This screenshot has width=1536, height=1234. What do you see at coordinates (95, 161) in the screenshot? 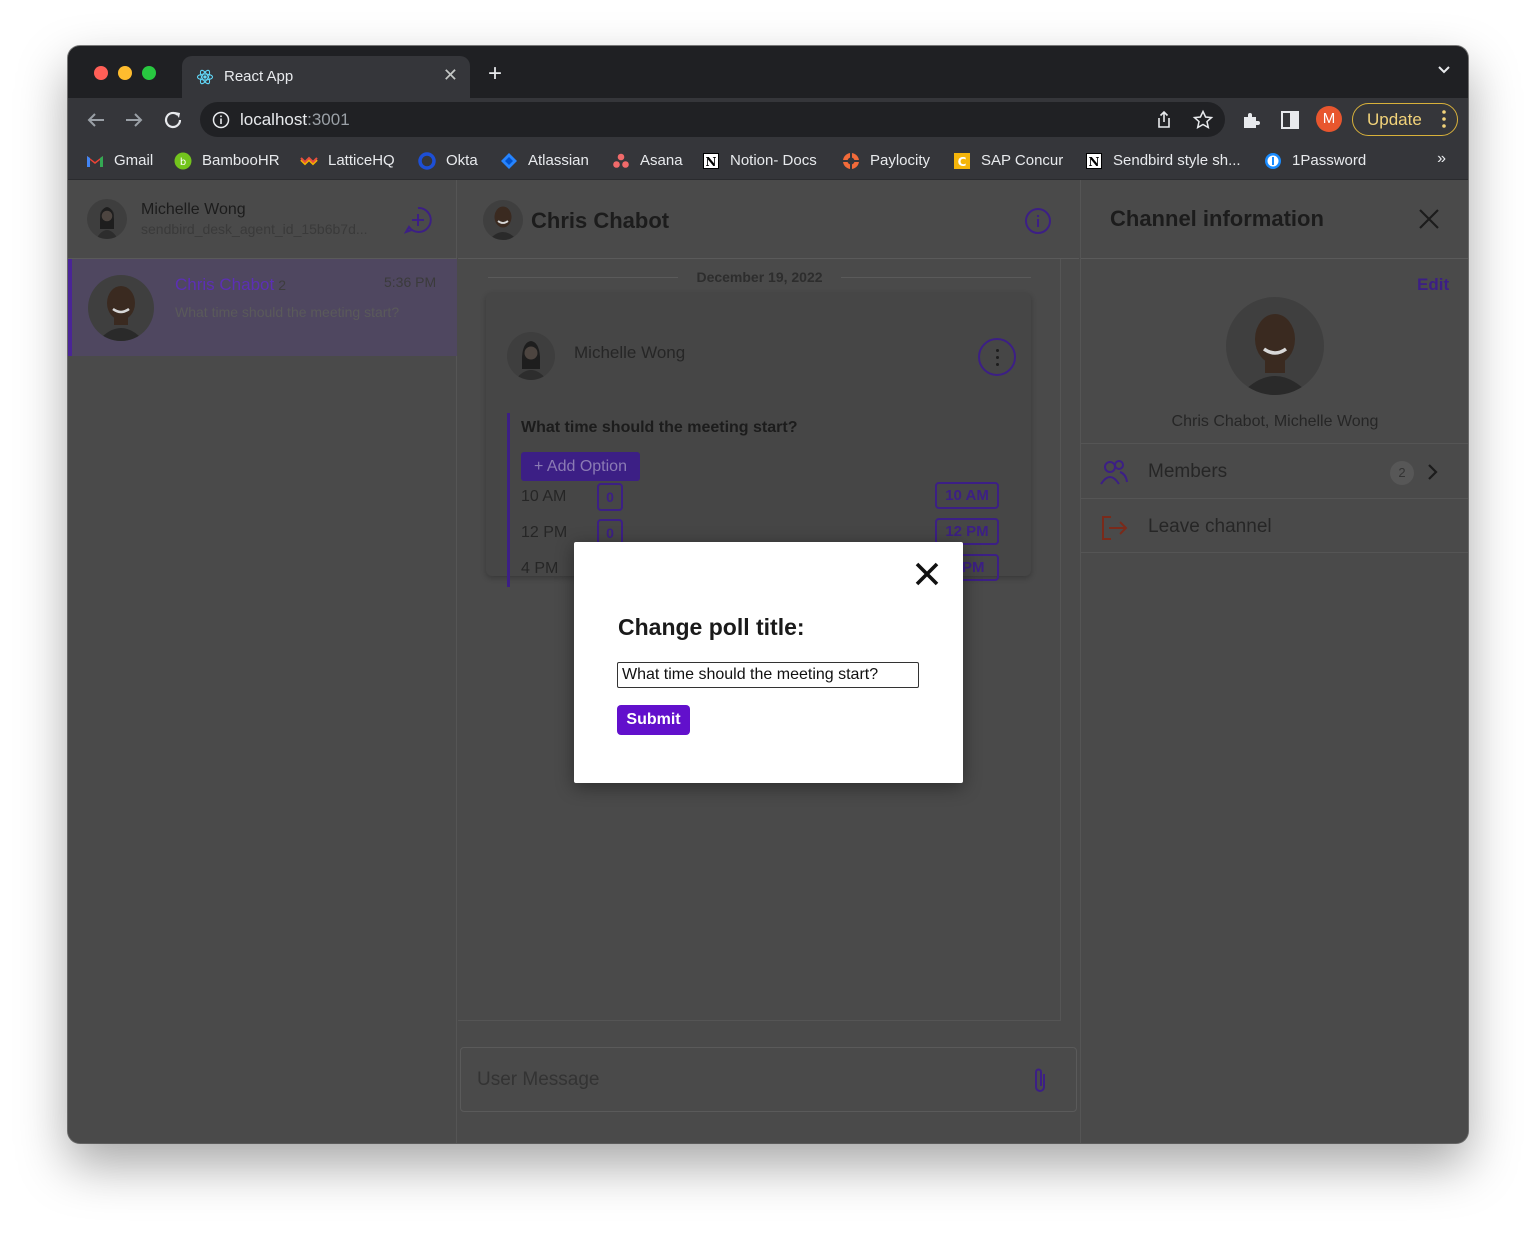
I see `gmail-icon` at bounding box center [95, 161].